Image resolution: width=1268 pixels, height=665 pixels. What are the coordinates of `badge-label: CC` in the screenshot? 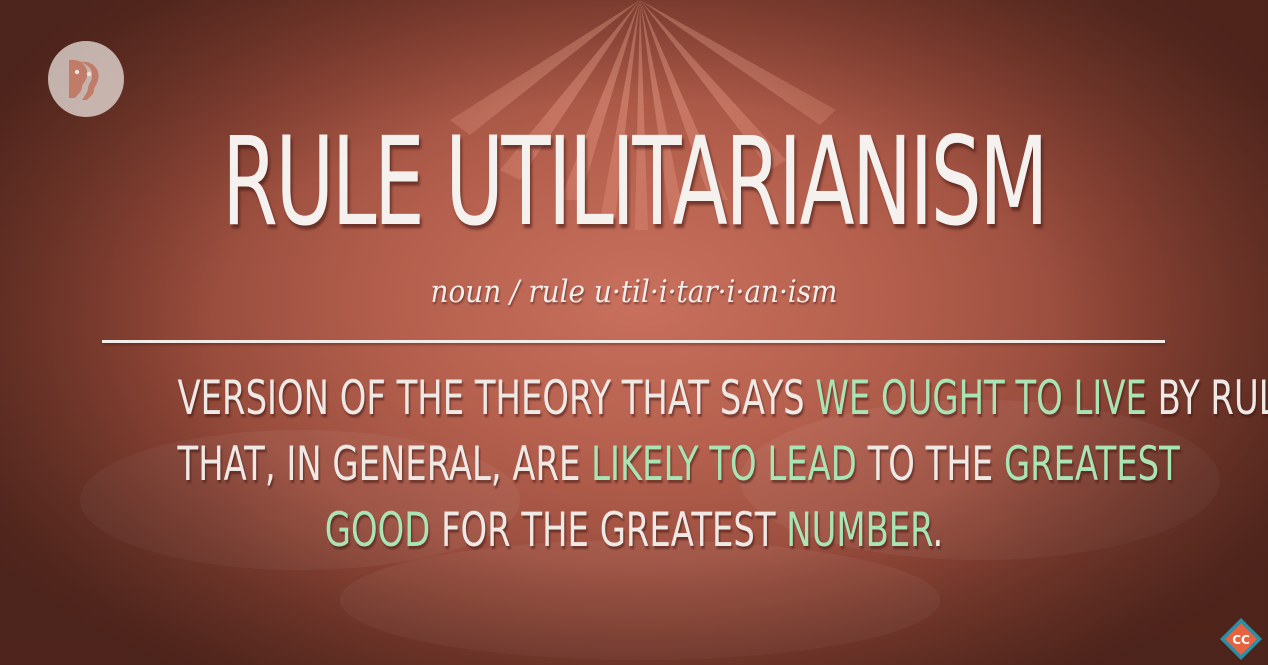 It's located at (1241, 640).